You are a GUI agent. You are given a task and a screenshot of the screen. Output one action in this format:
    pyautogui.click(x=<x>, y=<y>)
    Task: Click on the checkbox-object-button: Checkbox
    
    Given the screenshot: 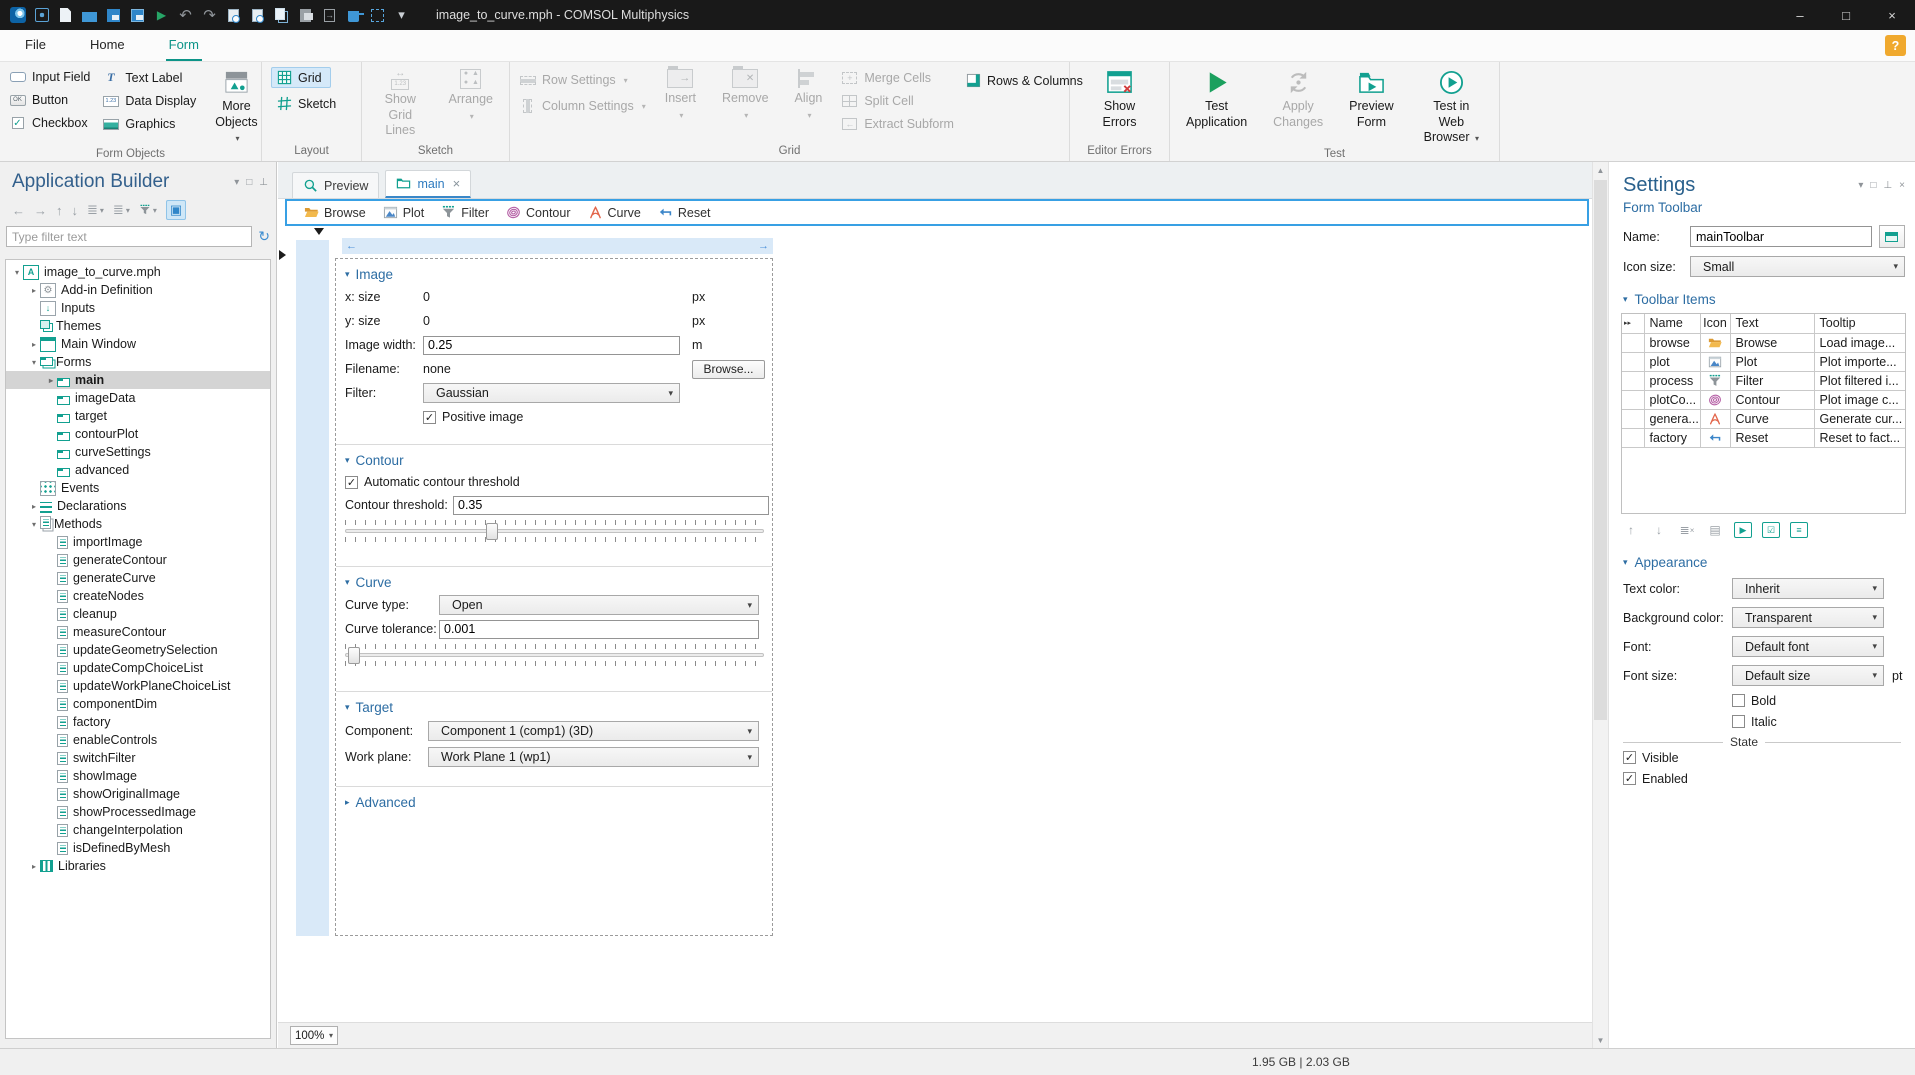 What is the action you would take?
    pyautogui.click(x=49, y=123)
    